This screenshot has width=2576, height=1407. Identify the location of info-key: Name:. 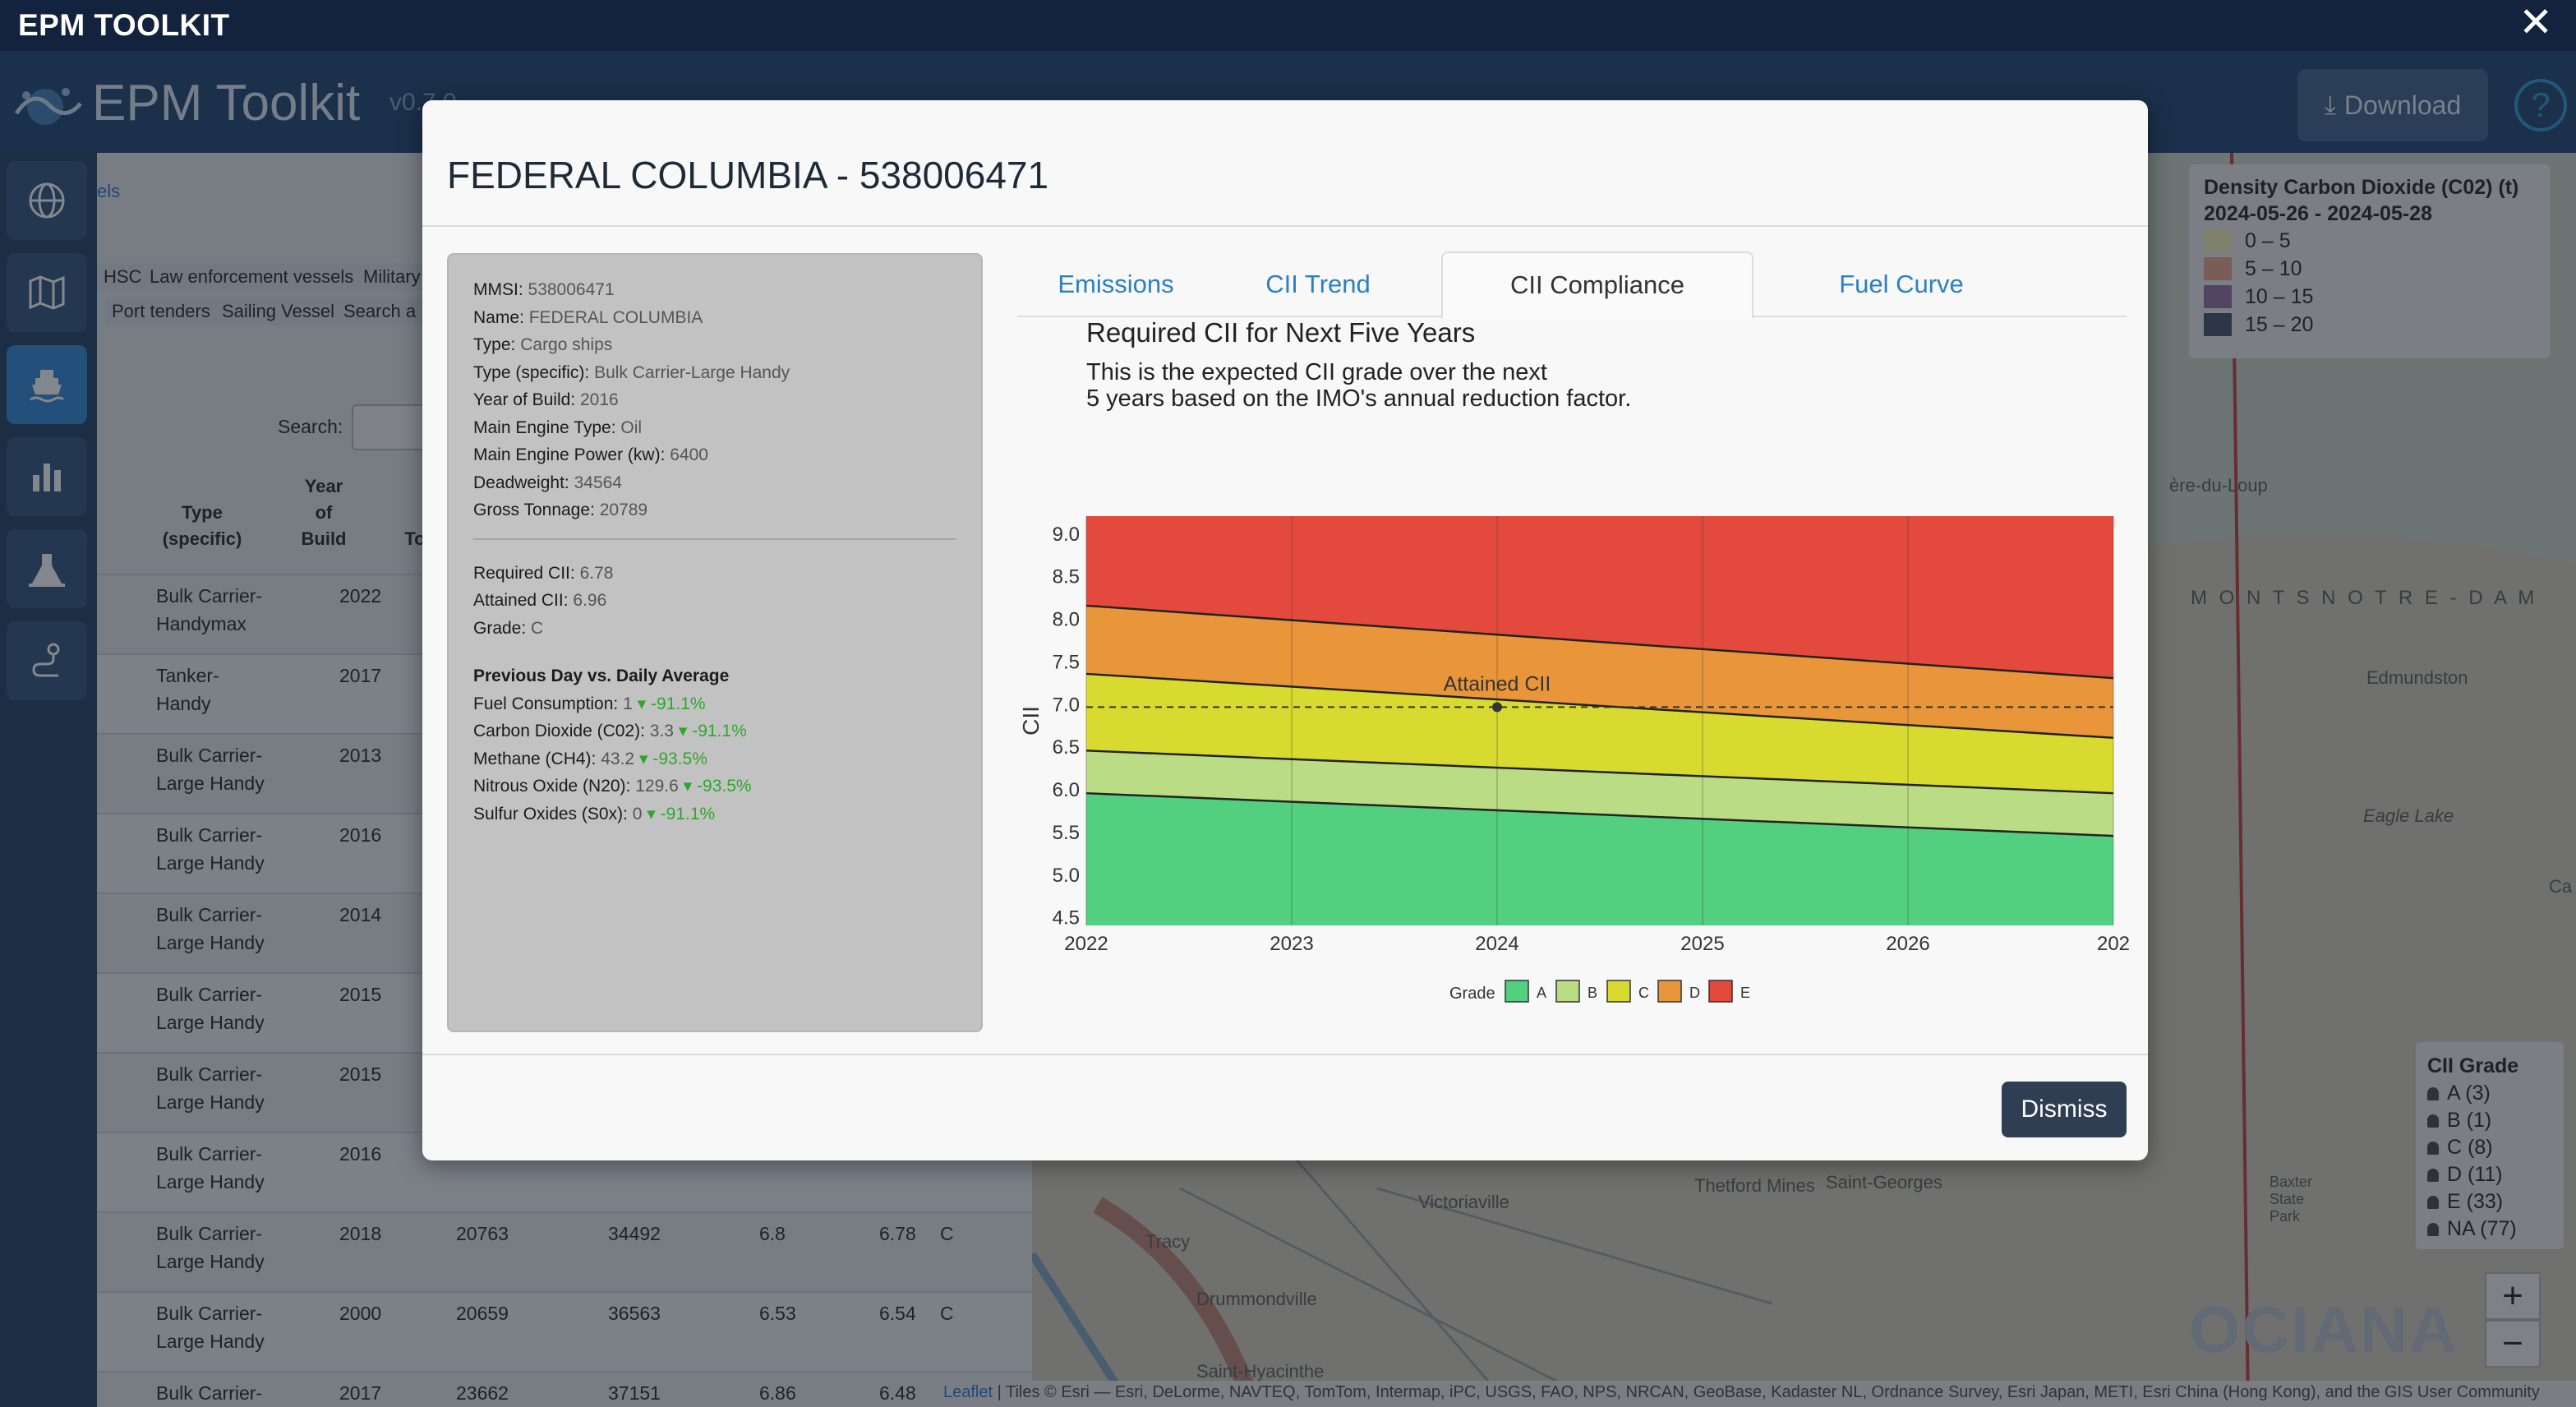
(498, 317).